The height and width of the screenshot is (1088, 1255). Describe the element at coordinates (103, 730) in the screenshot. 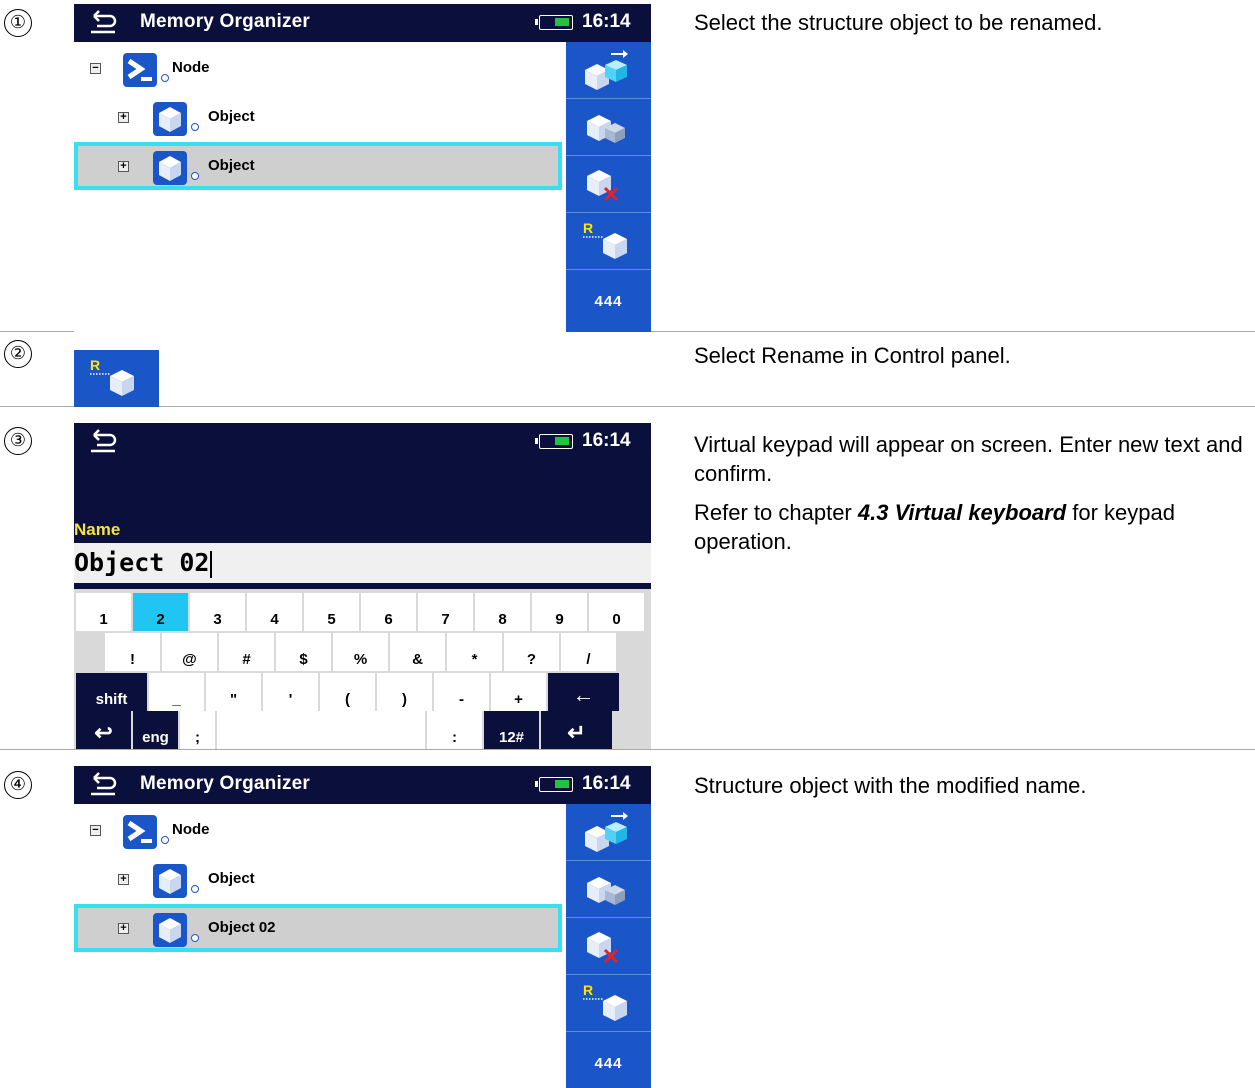

I see `key-3-0: ↩` at that location.